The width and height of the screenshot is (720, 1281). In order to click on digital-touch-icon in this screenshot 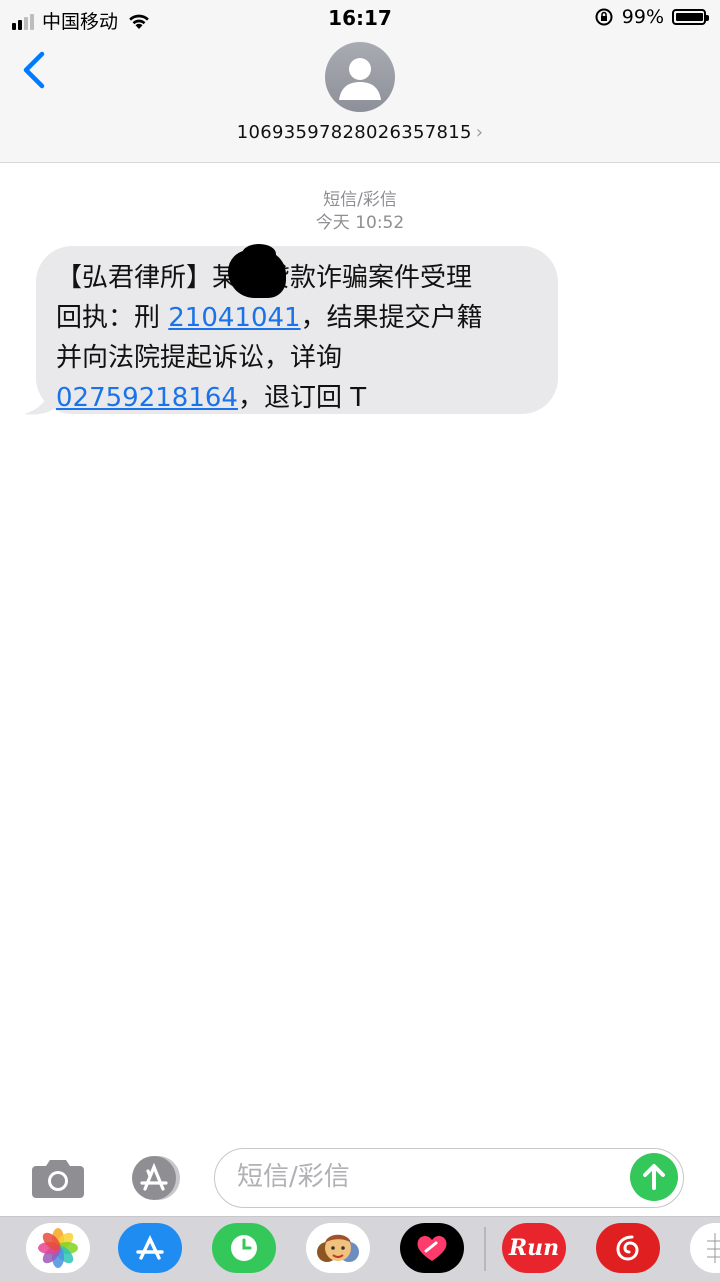, I will do `click(432, 1248)`.